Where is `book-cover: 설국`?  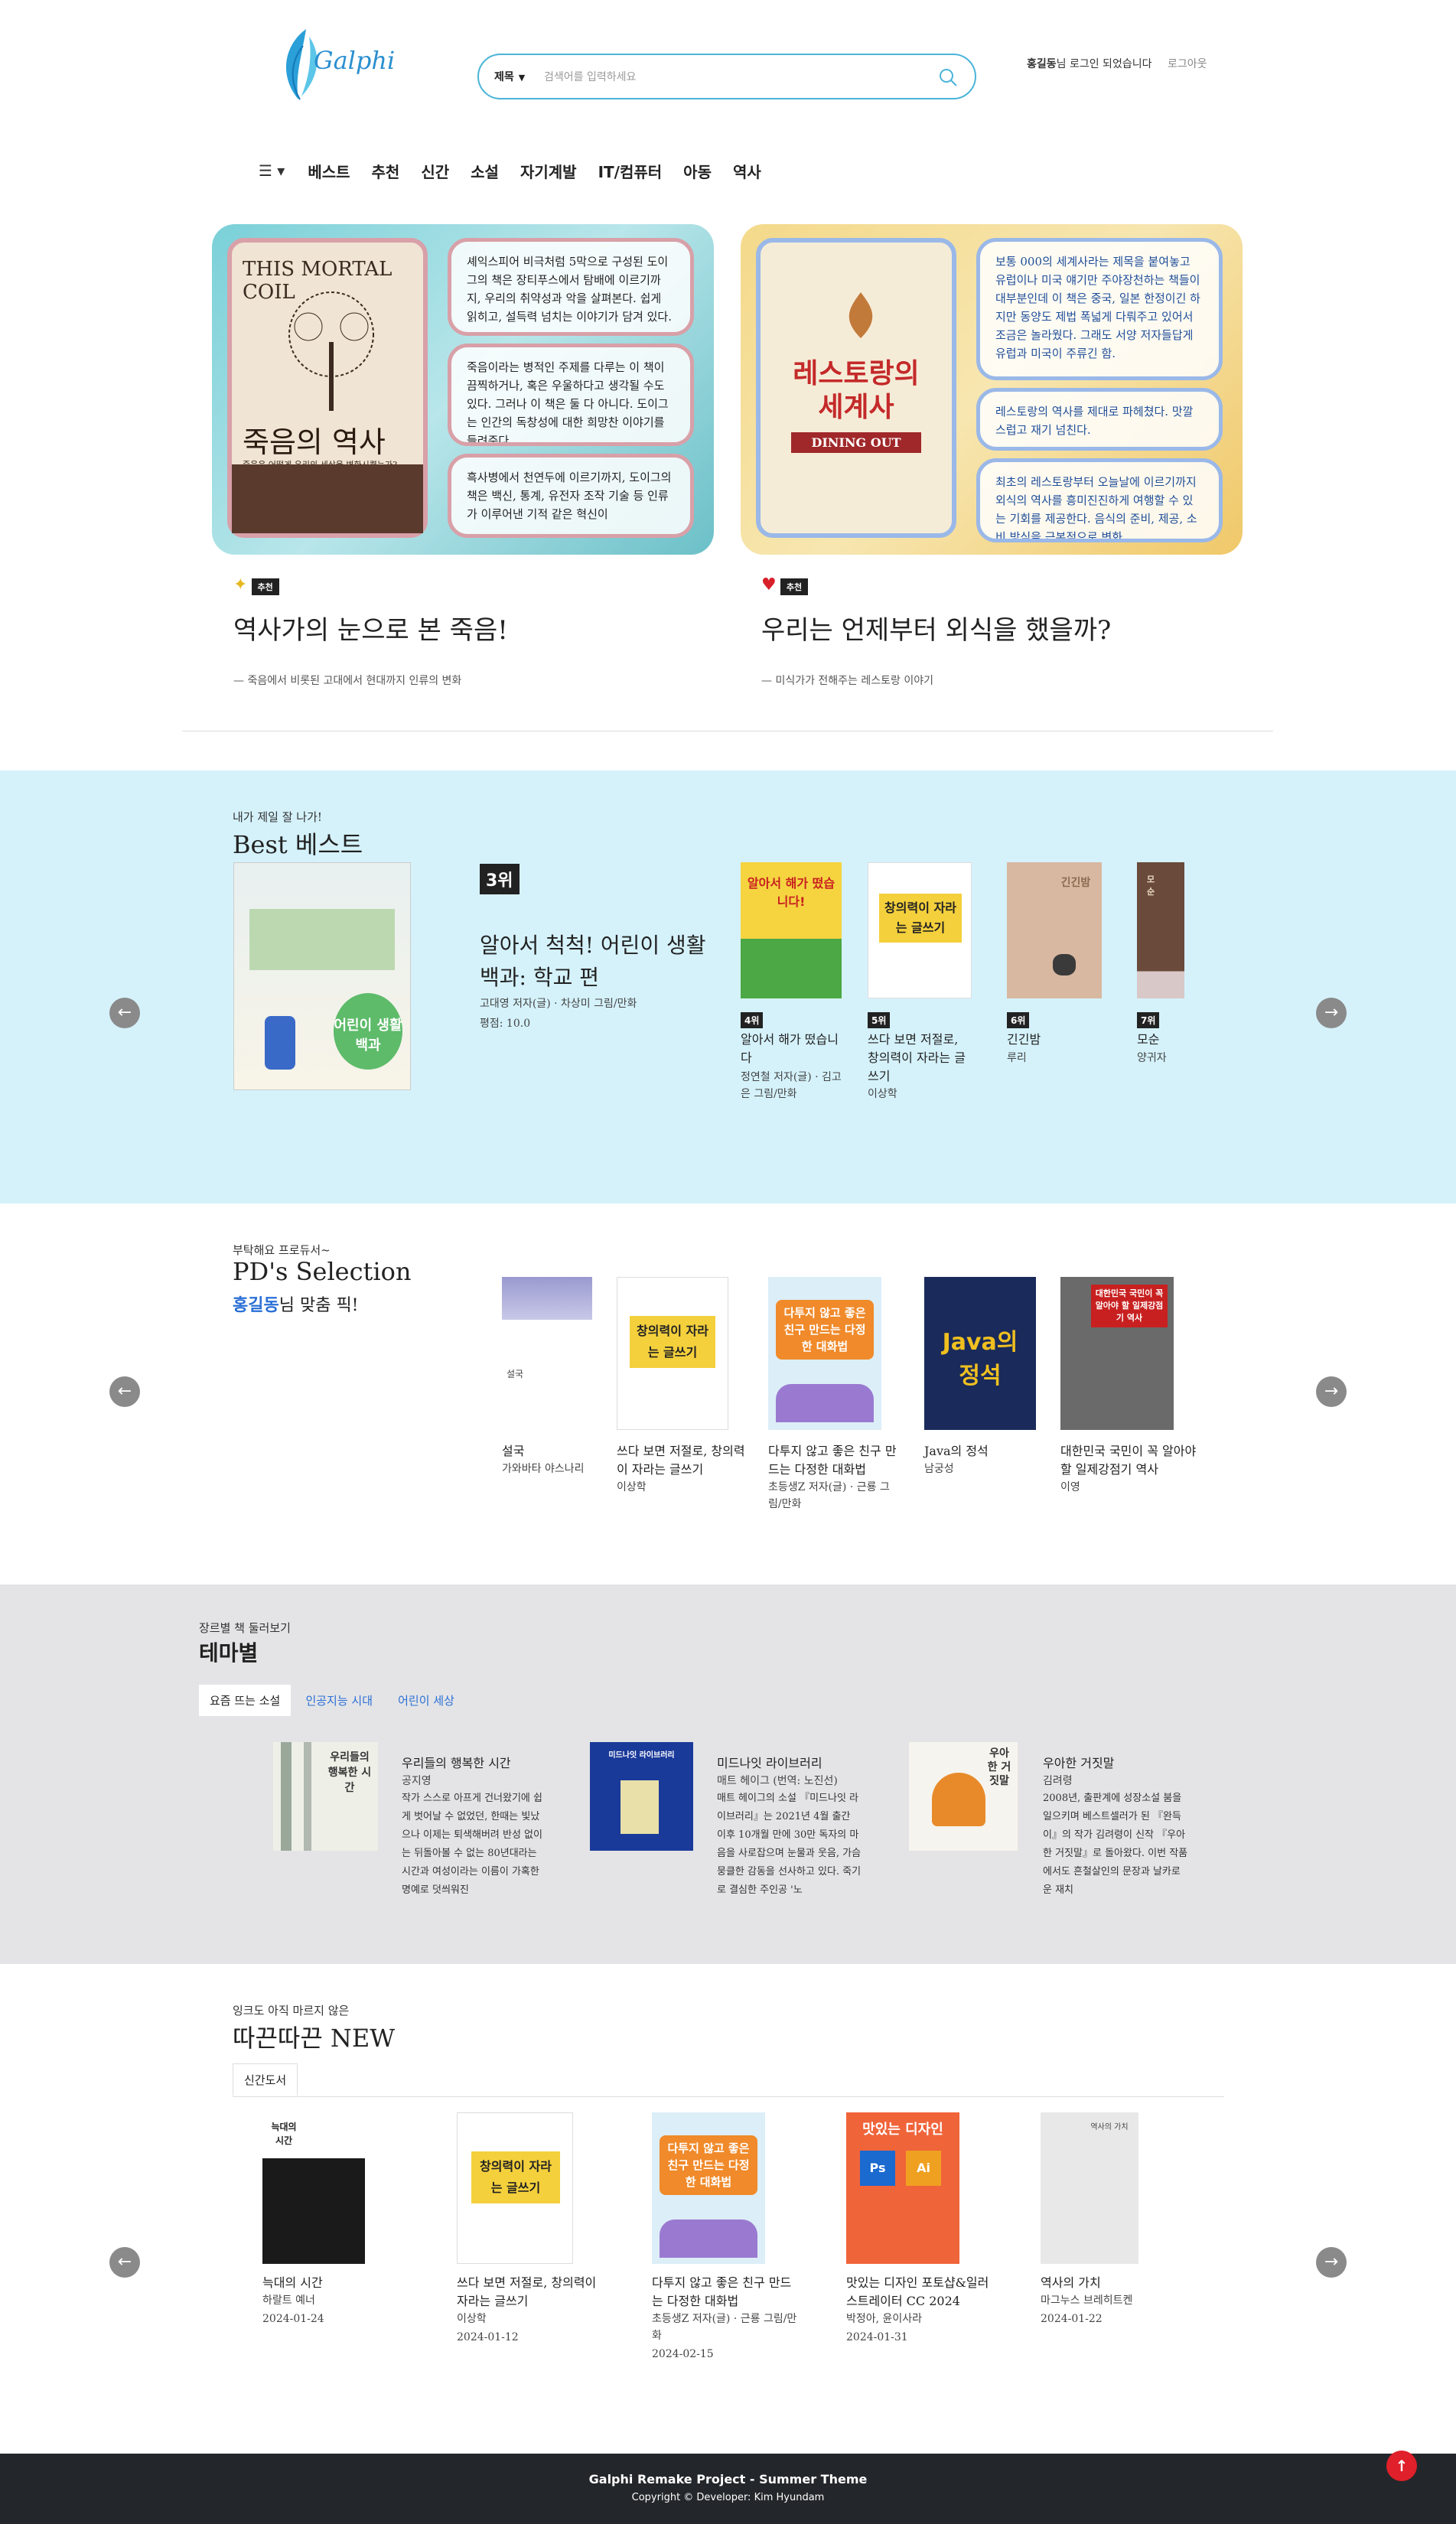 book-cover: 설국 is located at coordinates (547, 1353).